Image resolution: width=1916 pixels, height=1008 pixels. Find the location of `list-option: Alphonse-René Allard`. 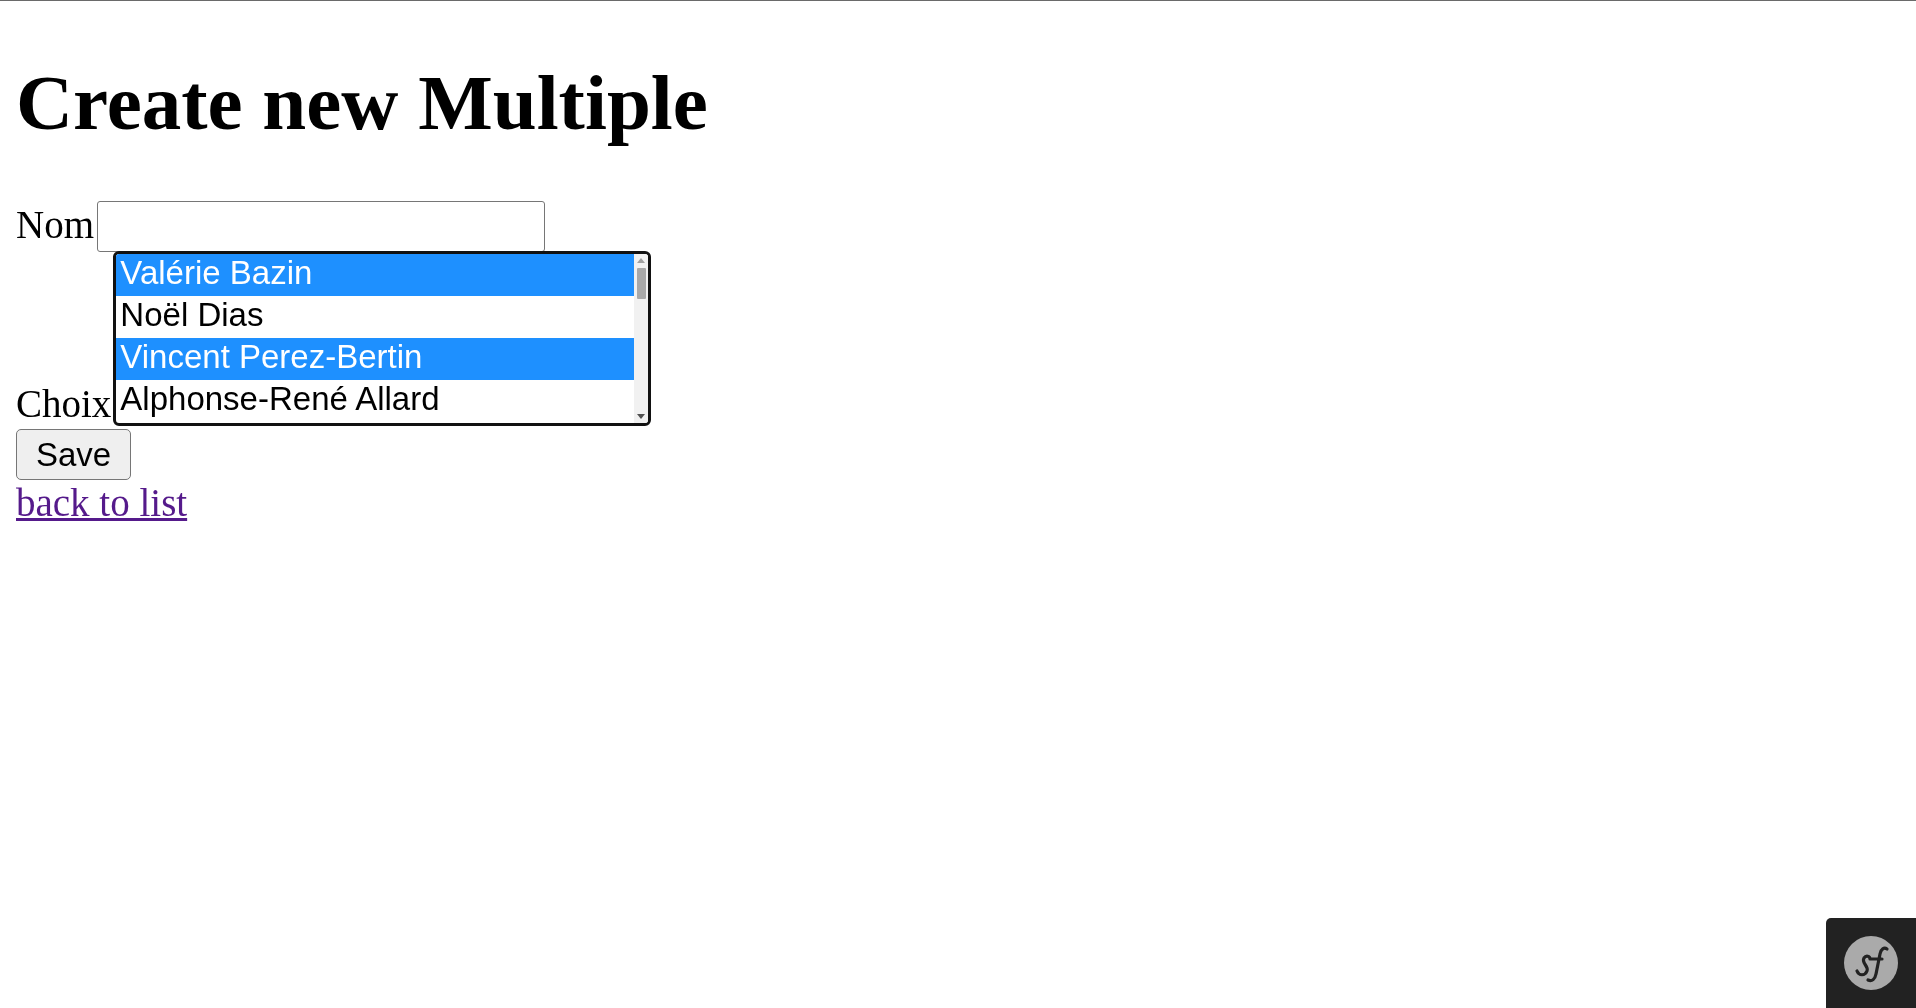

list-option: Alphonse-René Allard is located at coordinates (375, 401).